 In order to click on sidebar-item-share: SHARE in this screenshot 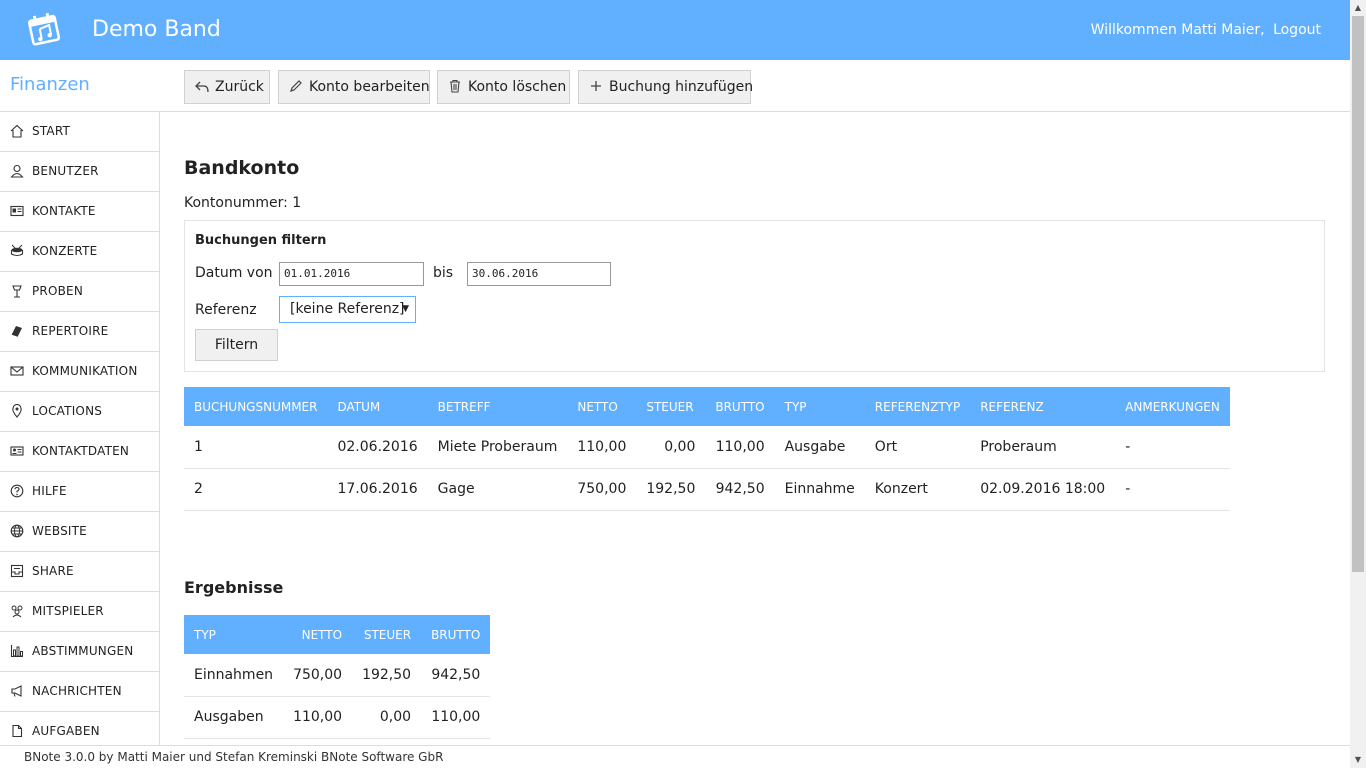, I will do `click(79, 572)`.